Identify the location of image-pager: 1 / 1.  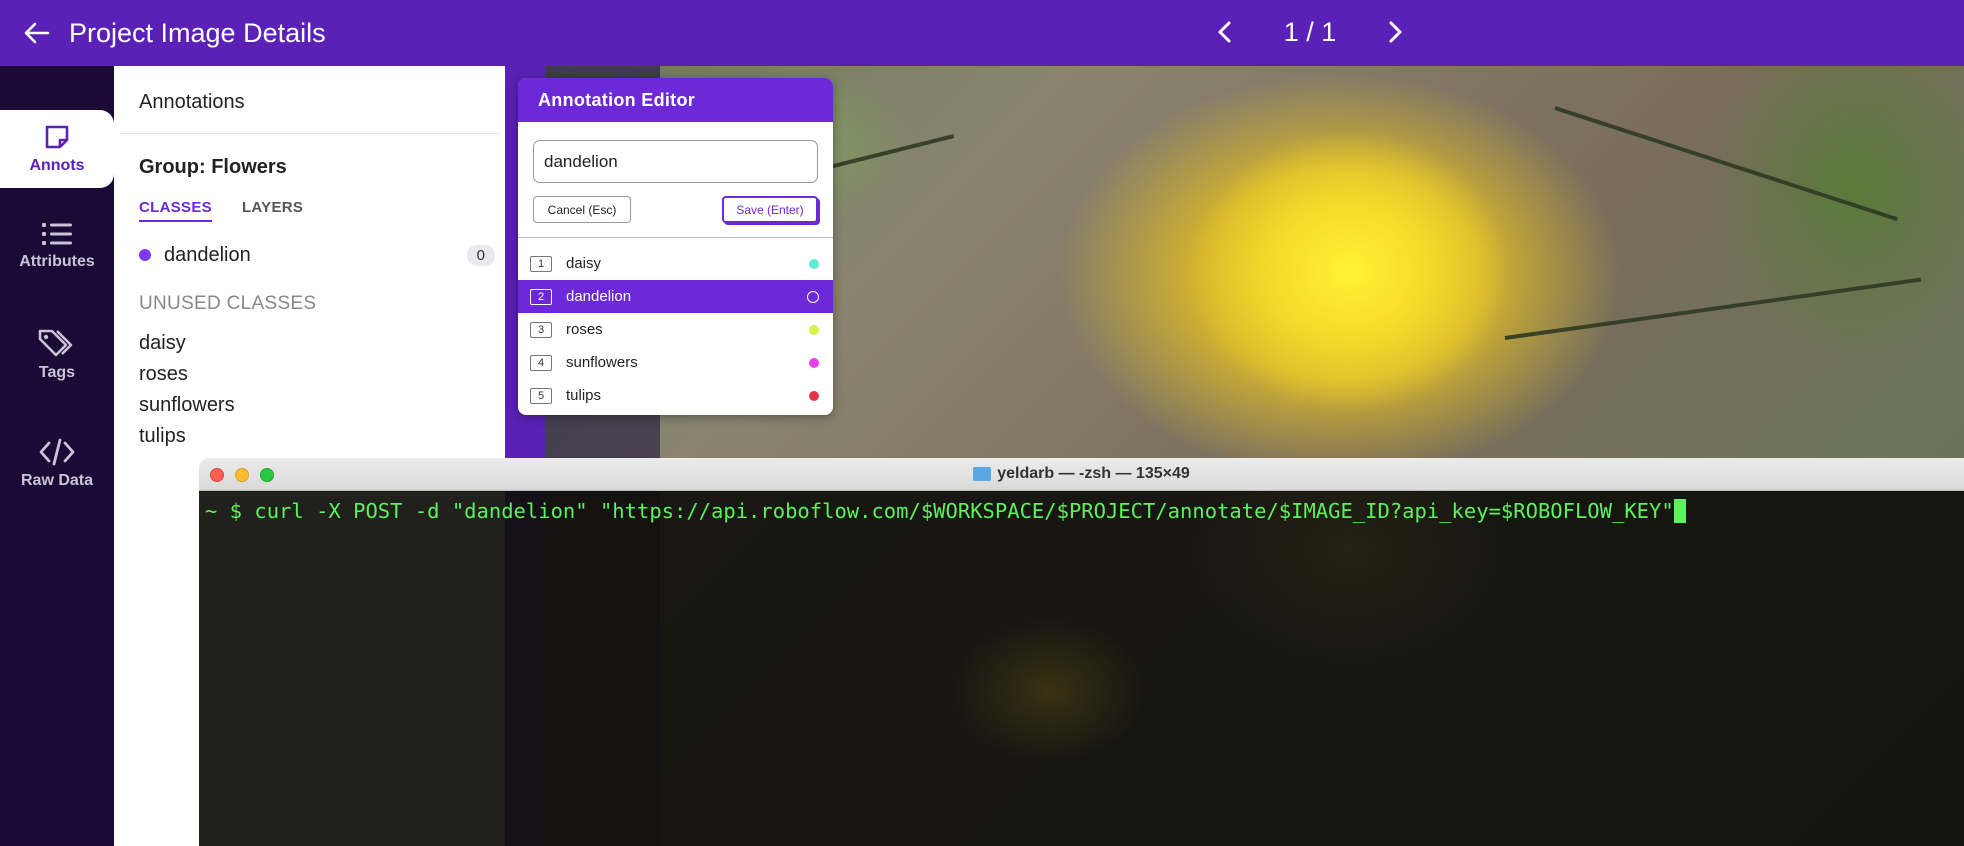
(1310, 32).